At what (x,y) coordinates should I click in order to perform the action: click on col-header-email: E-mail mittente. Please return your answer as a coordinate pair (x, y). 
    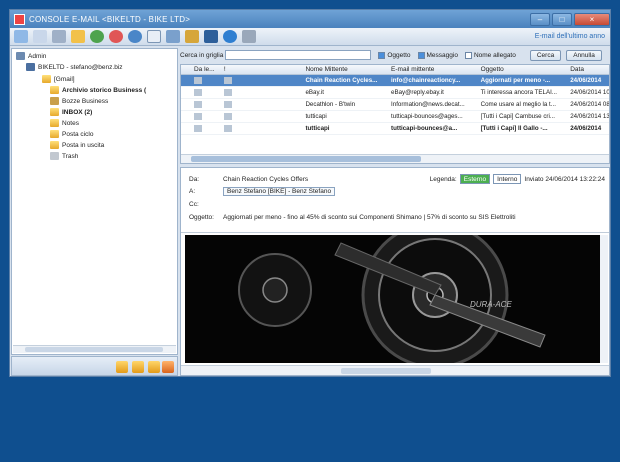
    Looking at the image, I should click on (433, 69).